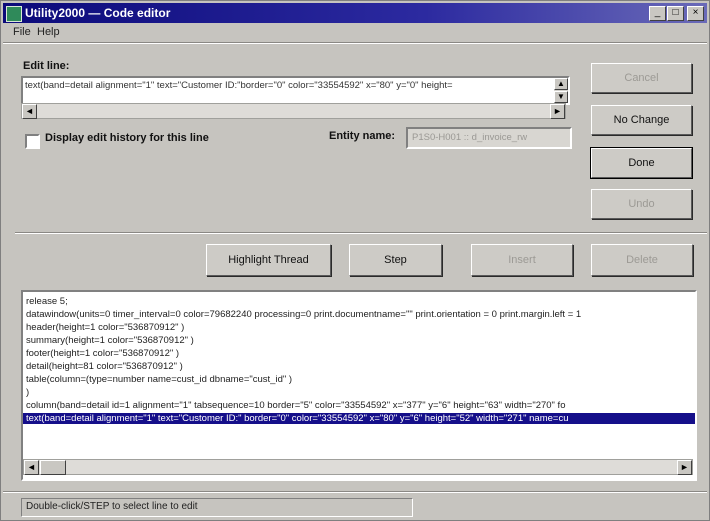  What do you see at coordinates (27, 392) in the screenshot?
I see `code-line: )` at bounding box center [27, 392].